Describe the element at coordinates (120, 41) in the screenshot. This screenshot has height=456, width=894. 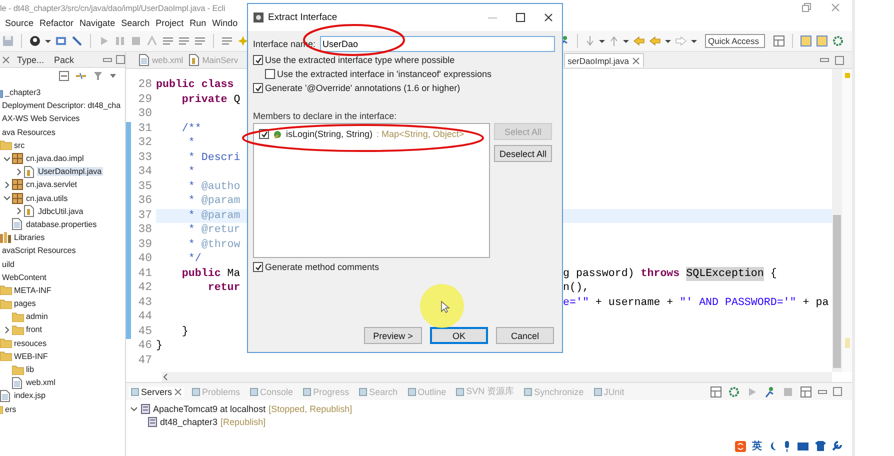
I see `pause-icon` at that location.